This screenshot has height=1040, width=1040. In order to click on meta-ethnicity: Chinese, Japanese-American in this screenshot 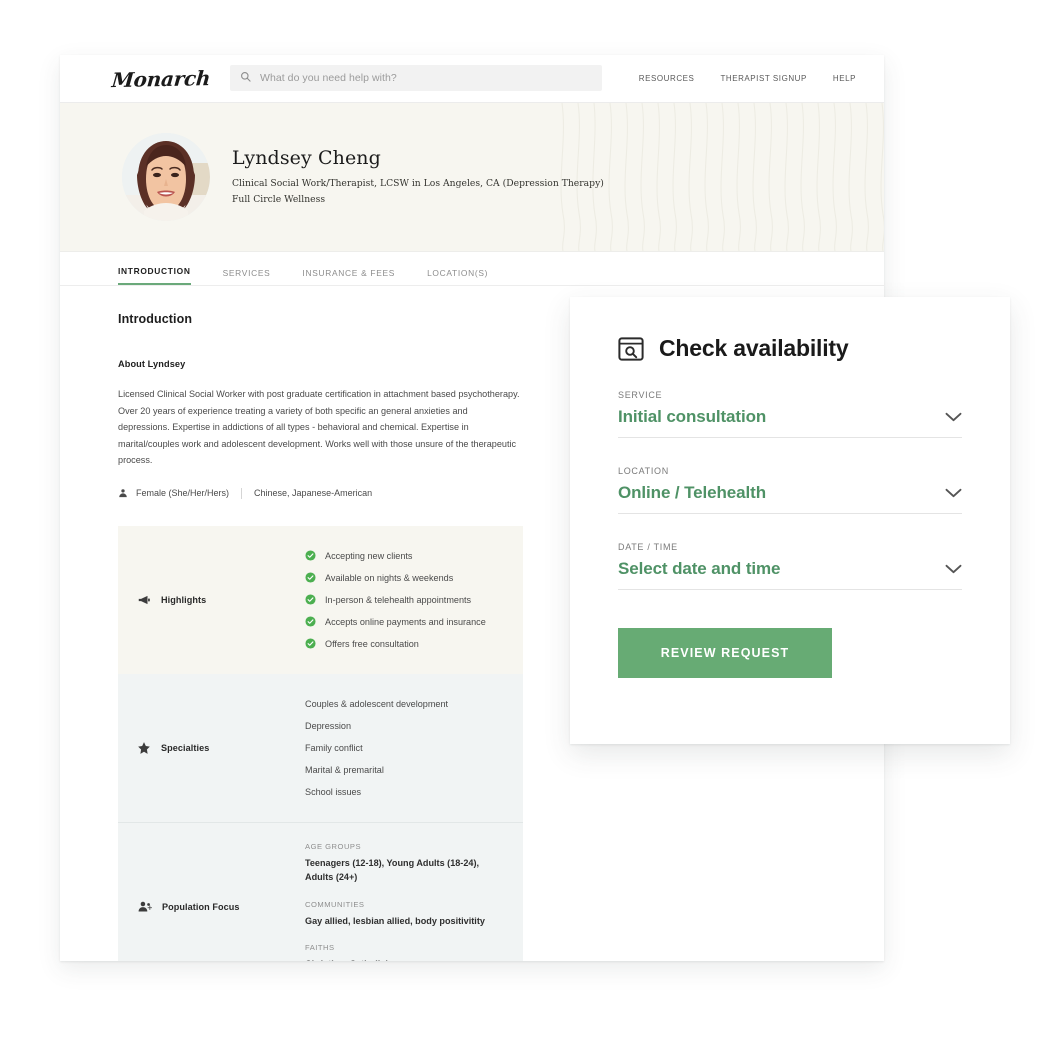, I will do `click(313, 493)`.